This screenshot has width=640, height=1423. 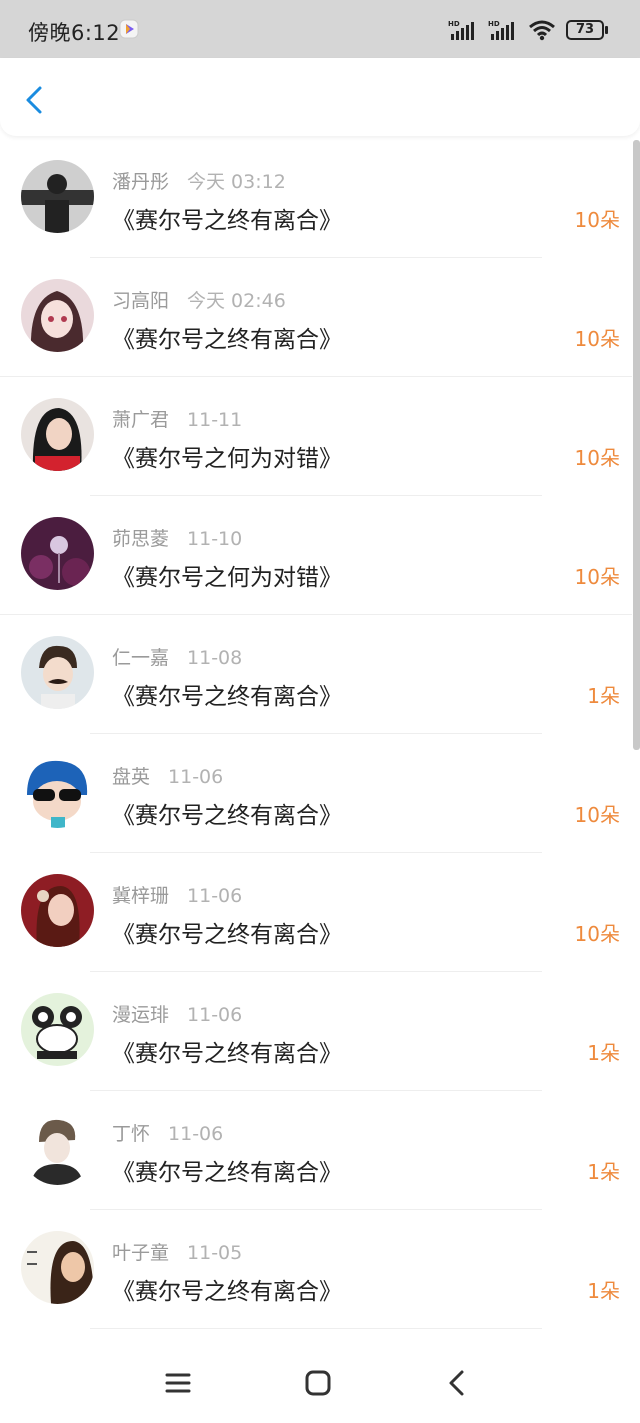 I want to click on signal-hd-icon-2: HD, so click(x=501, y=30).